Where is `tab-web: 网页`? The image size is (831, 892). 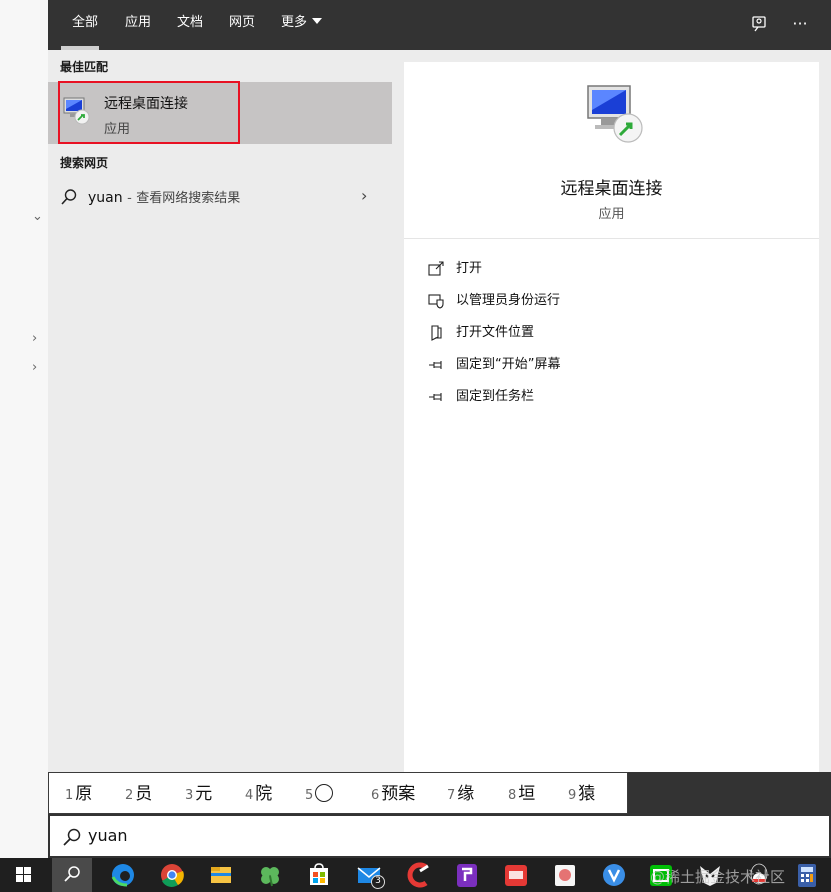
tab-web: 网页 is located at coordinates (242, 24).